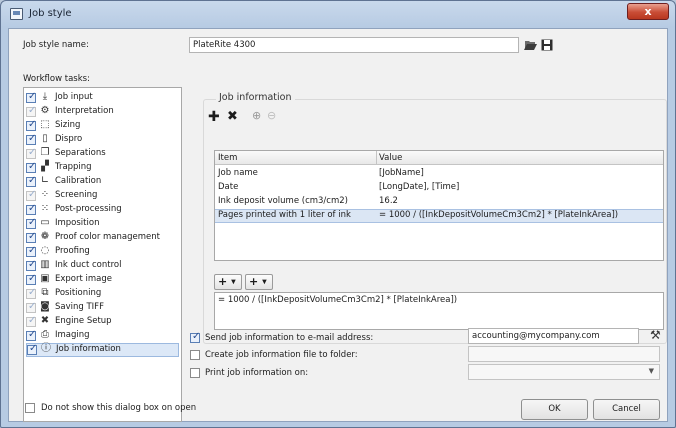  Describe the element at coordinates (214, 117) in the screenshot. I see `plus-icon: ✚` at that location.